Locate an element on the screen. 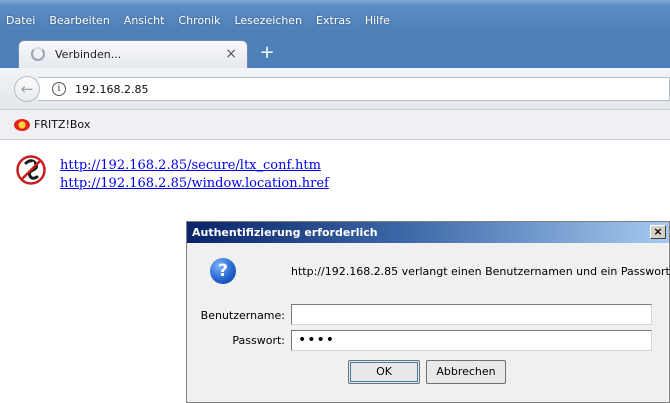 This screenshot has height=403, width=670. menu-item-extras: Extras is located at coordinates (333, 20).